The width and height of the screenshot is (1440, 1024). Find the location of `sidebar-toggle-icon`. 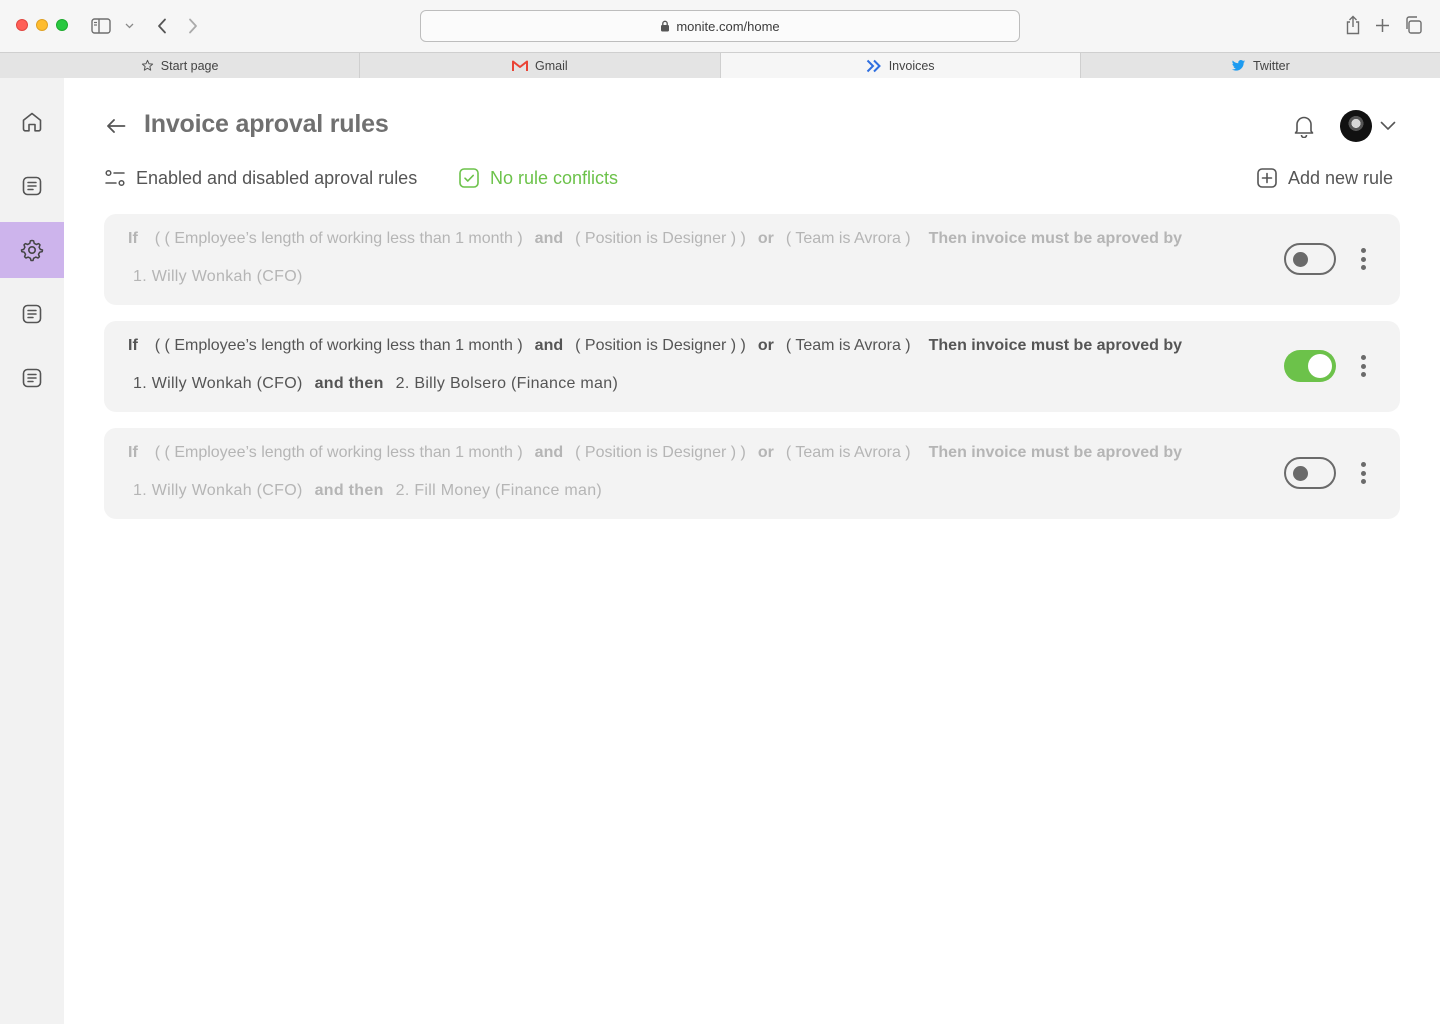

sidebar-toggle-icon is located at coordinates (101, 26).